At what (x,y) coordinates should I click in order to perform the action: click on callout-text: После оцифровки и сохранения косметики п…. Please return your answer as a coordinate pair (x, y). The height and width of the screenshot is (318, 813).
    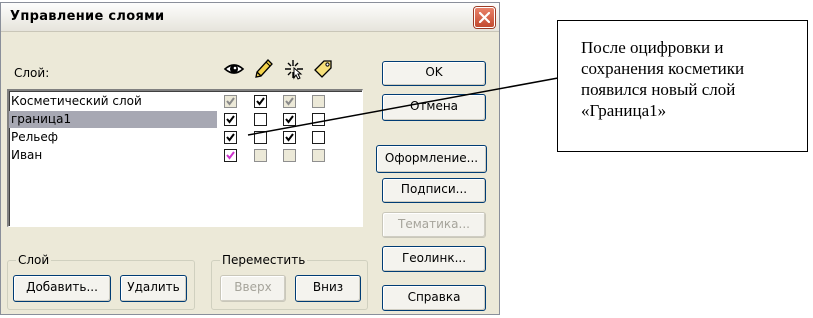
    Looking at the image, I should click on (663, 79).